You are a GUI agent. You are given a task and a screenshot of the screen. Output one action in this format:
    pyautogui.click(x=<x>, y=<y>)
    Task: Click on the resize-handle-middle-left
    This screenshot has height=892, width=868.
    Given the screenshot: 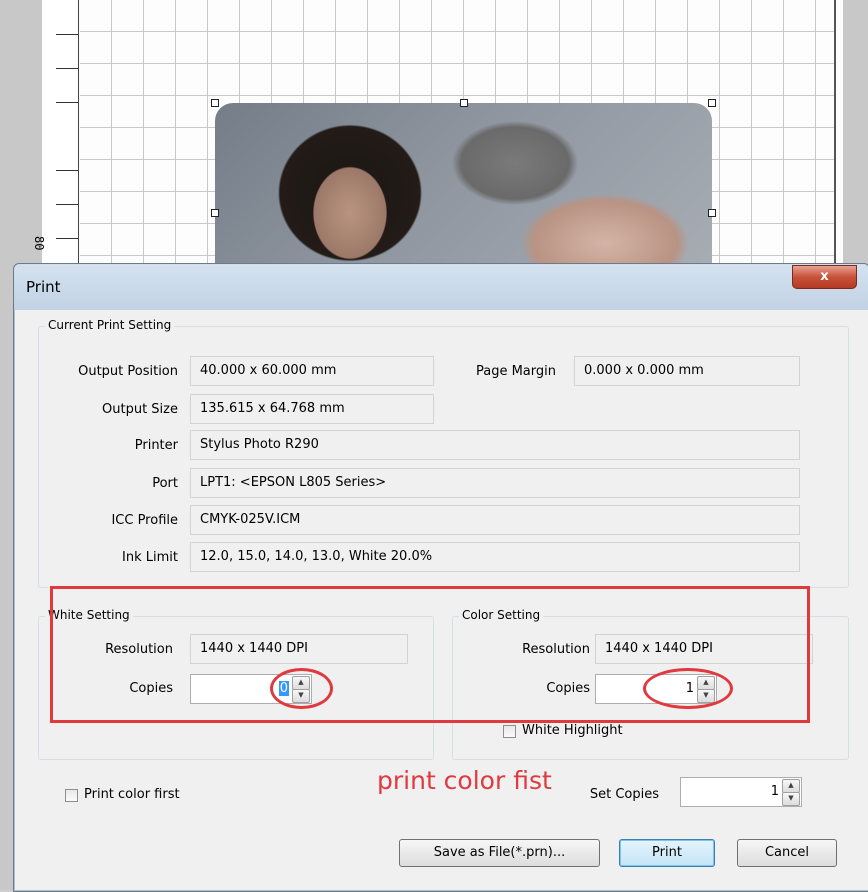 What is the action you would take?
    pyautogui.click(x=215, y=213)
    